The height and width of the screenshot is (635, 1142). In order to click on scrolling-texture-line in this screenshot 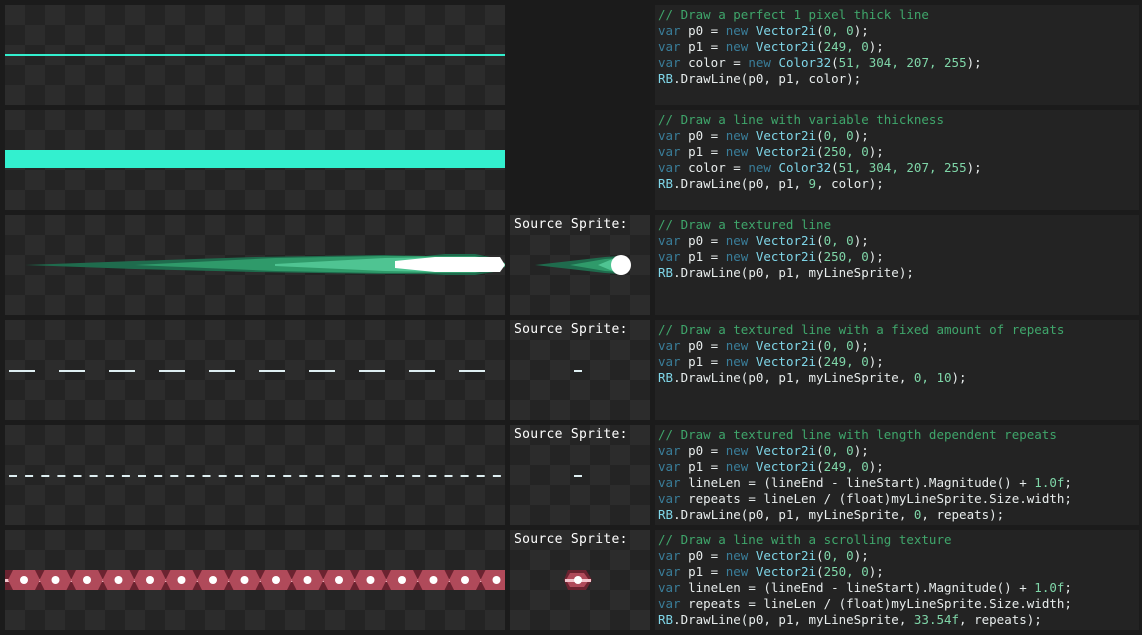, I will do `click(255, 580)`.